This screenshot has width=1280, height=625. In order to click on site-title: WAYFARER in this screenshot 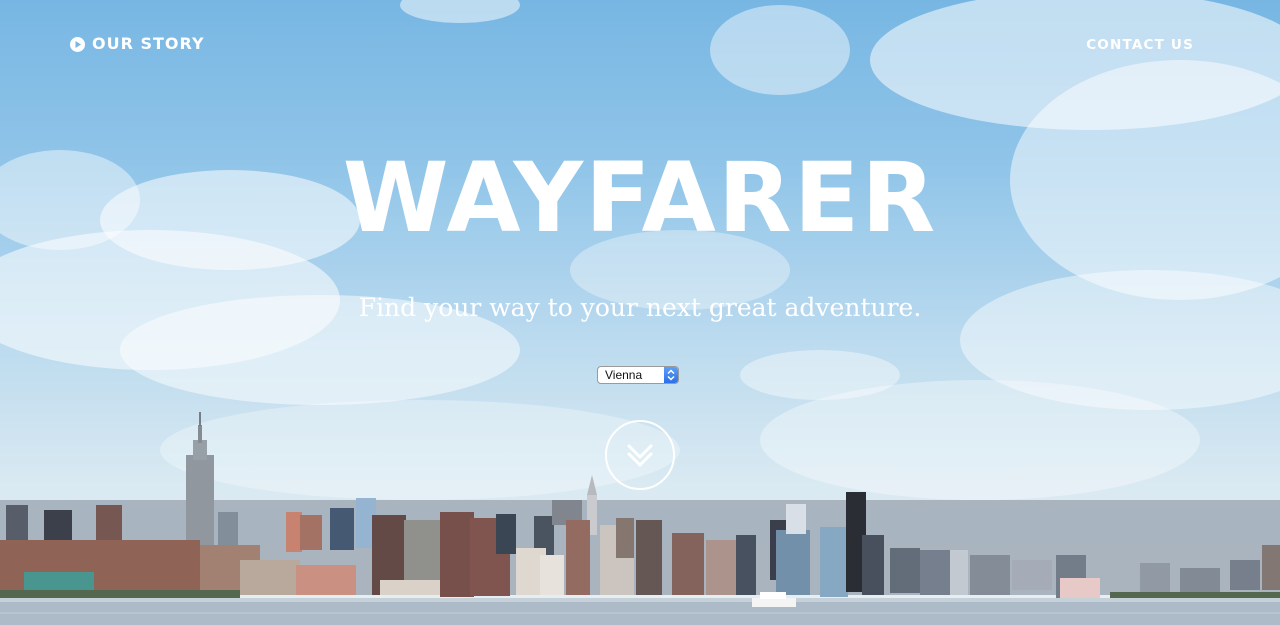, I will do `click(640, 198)`.